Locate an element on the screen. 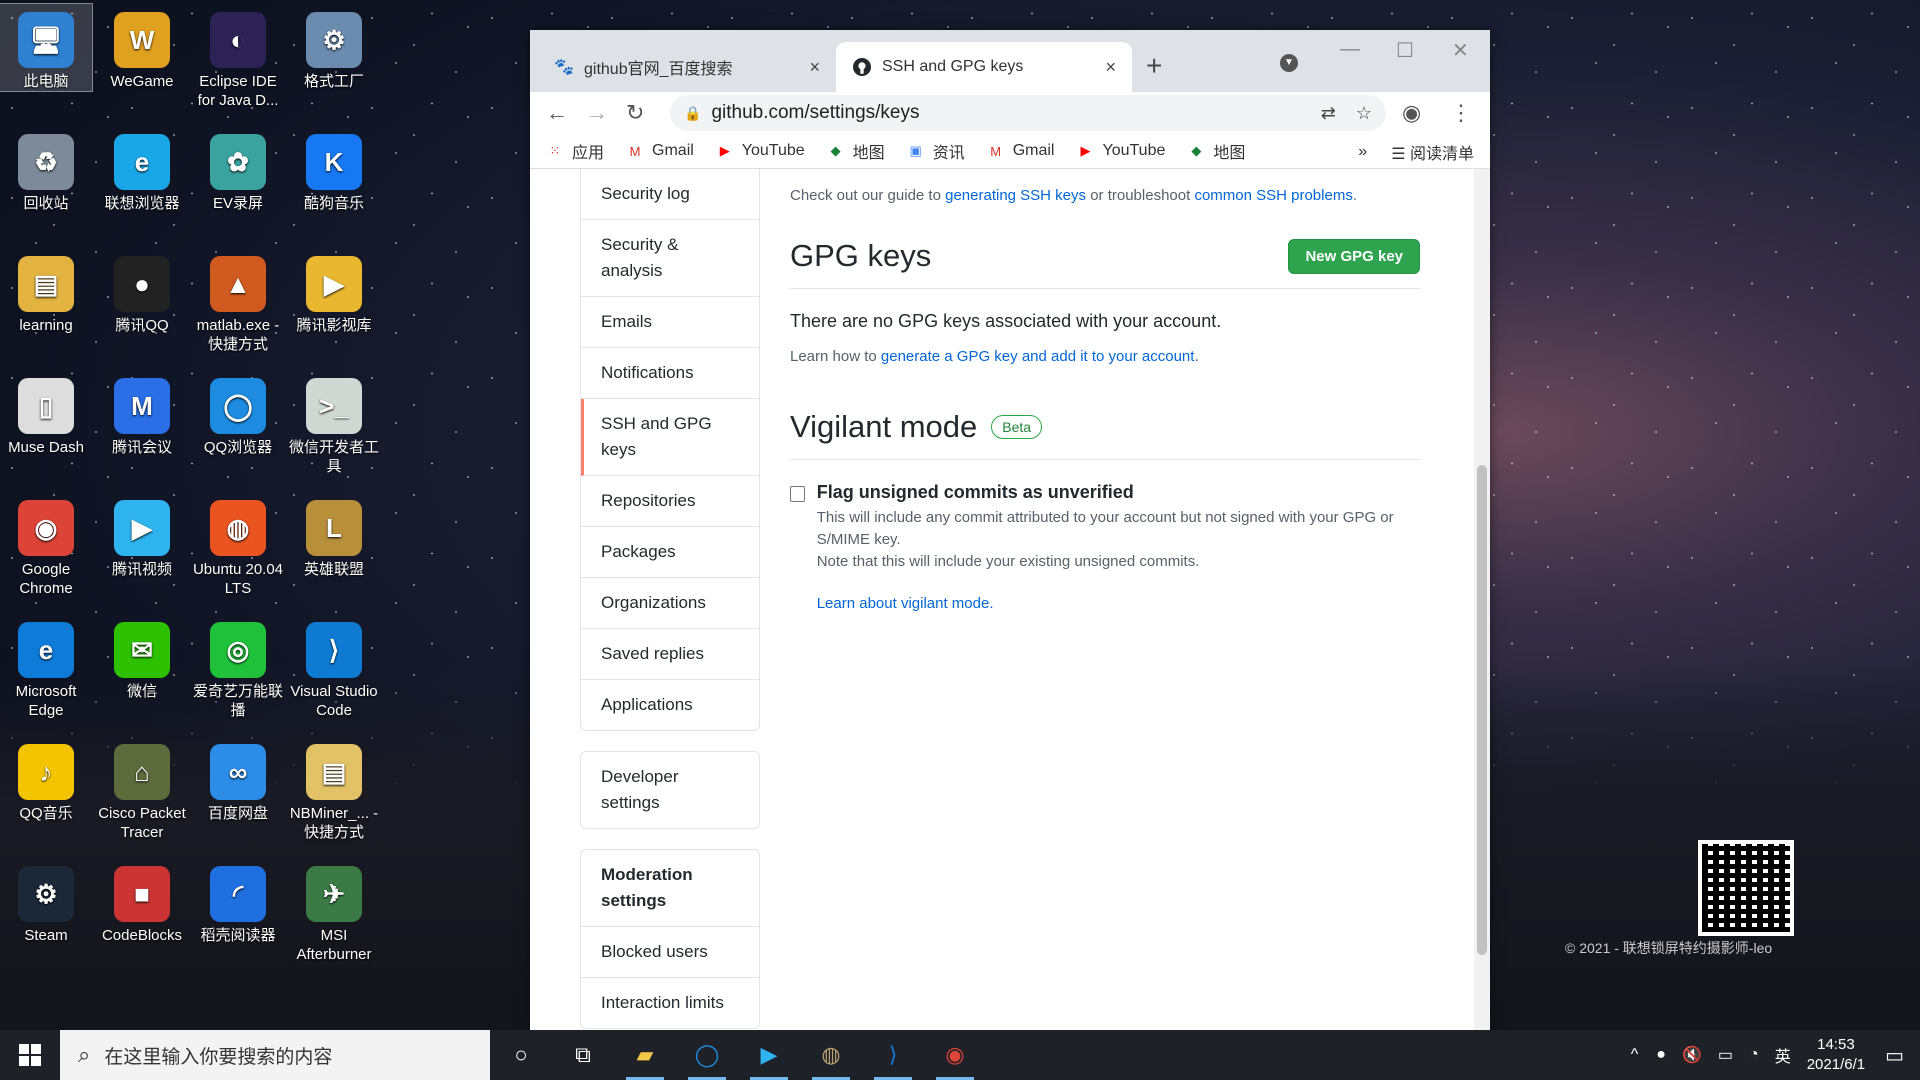  maximize-button: ☐ is located at coordinates (1405, 50).